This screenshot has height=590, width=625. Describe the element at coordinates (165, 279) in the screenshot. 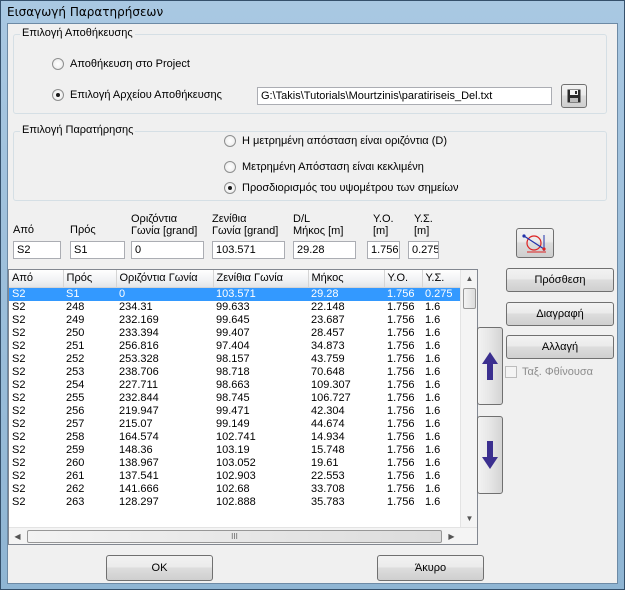

I see `column-header-hangle: Οριζόντια Γωνία` at that location.